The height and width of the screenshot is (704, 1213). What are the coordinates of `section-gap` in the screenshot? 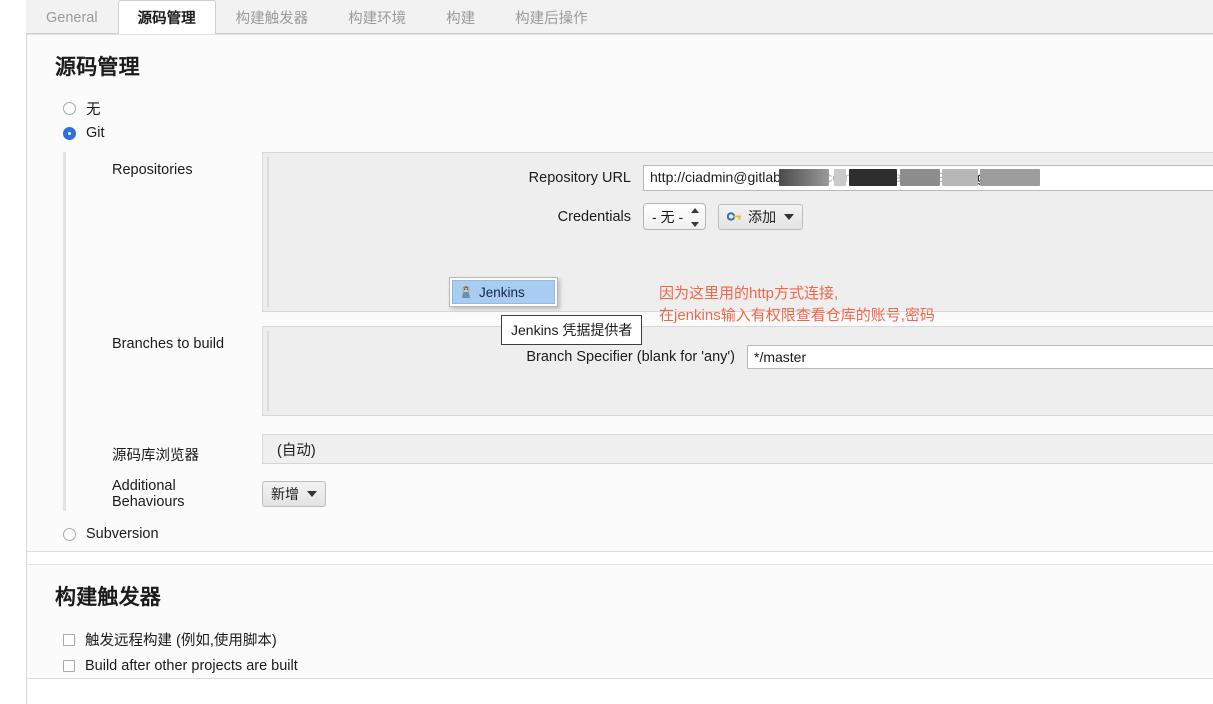 It's located at (620, 558).